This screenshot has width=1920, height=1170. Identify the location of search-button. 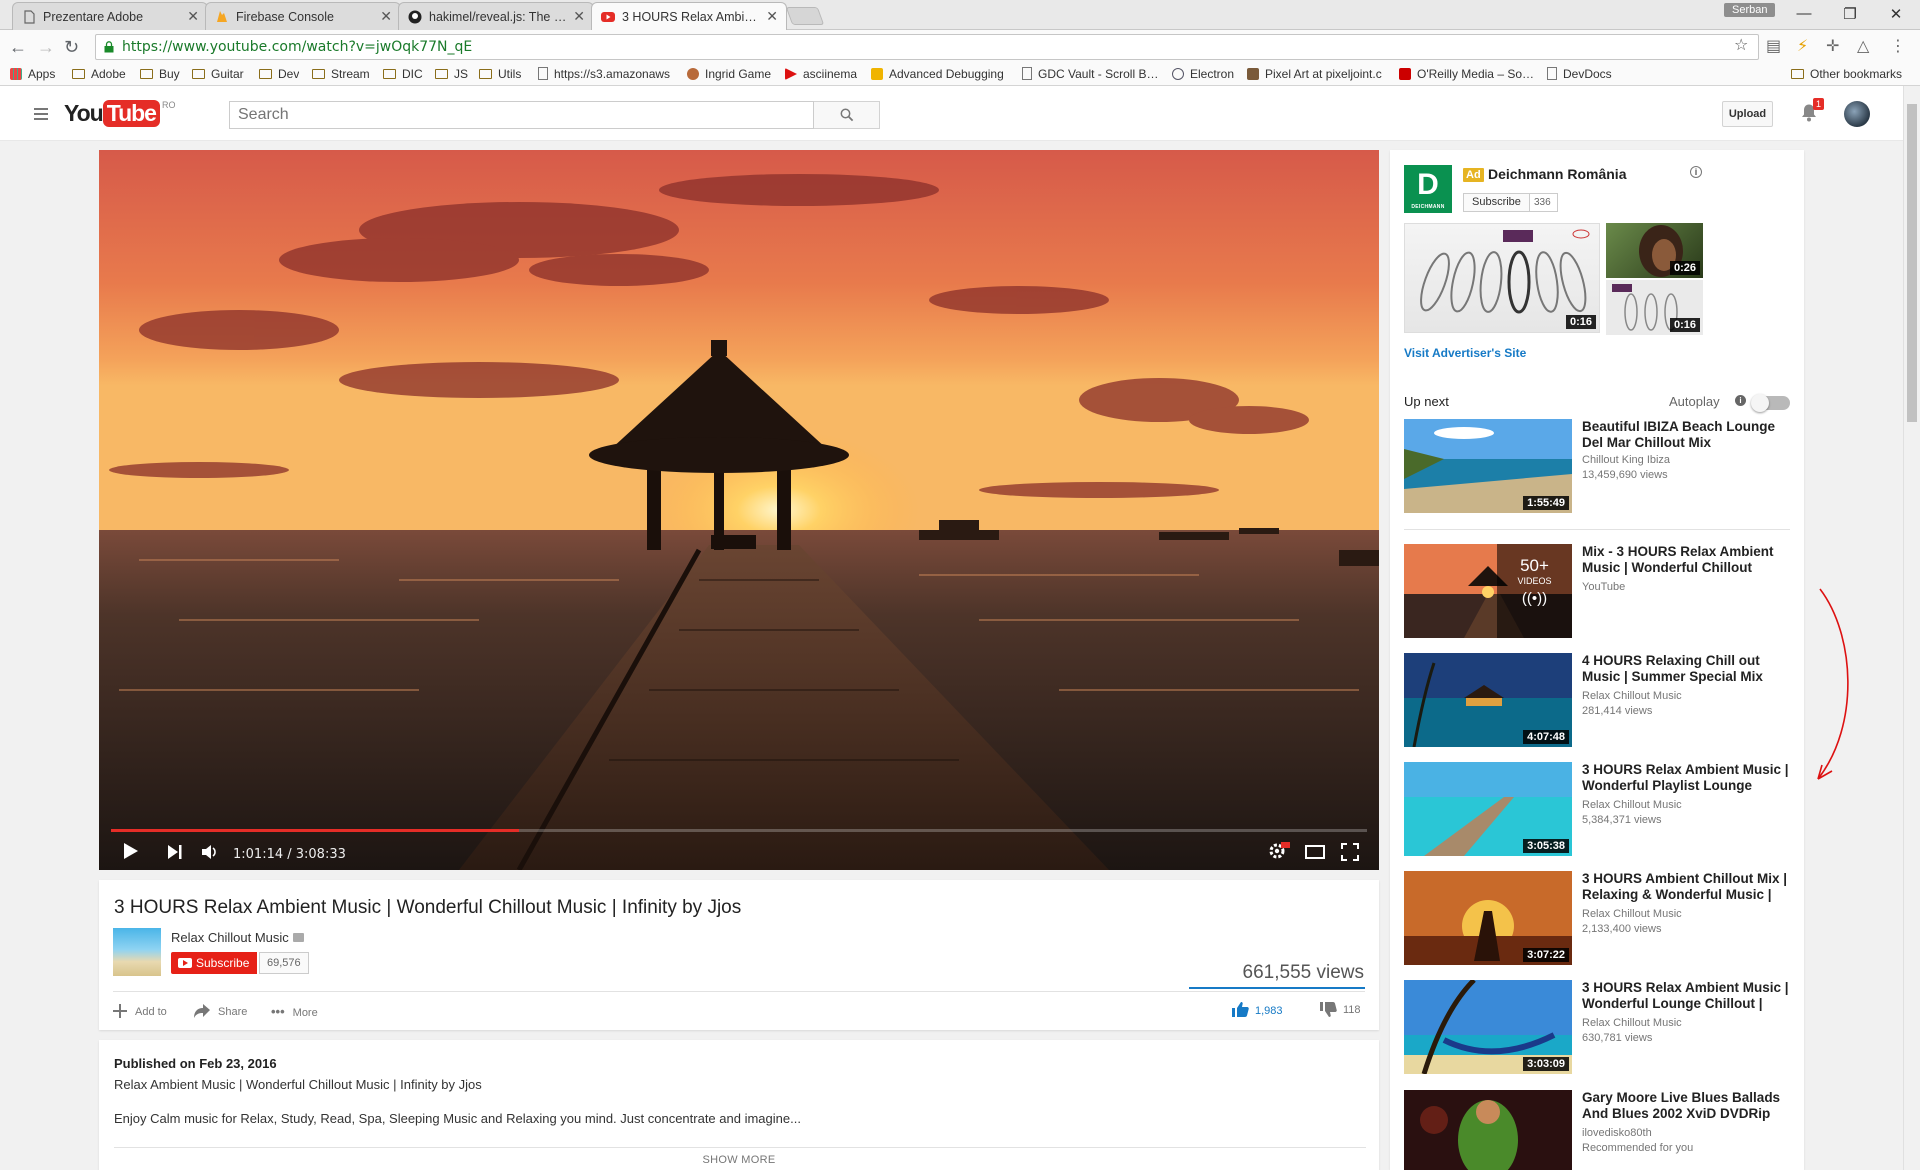
(847, 115).